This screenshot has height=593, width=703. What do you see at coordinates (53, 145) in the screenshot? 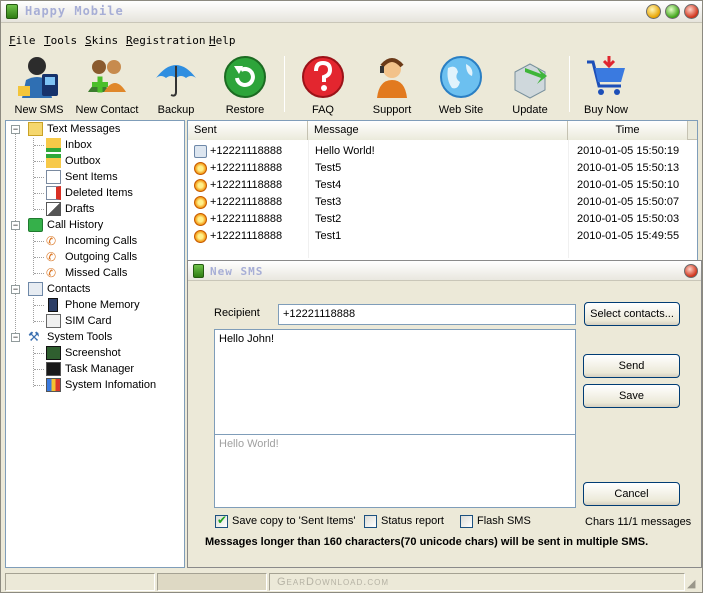
I see `inbox-icon` at bounding box center [53, 145].